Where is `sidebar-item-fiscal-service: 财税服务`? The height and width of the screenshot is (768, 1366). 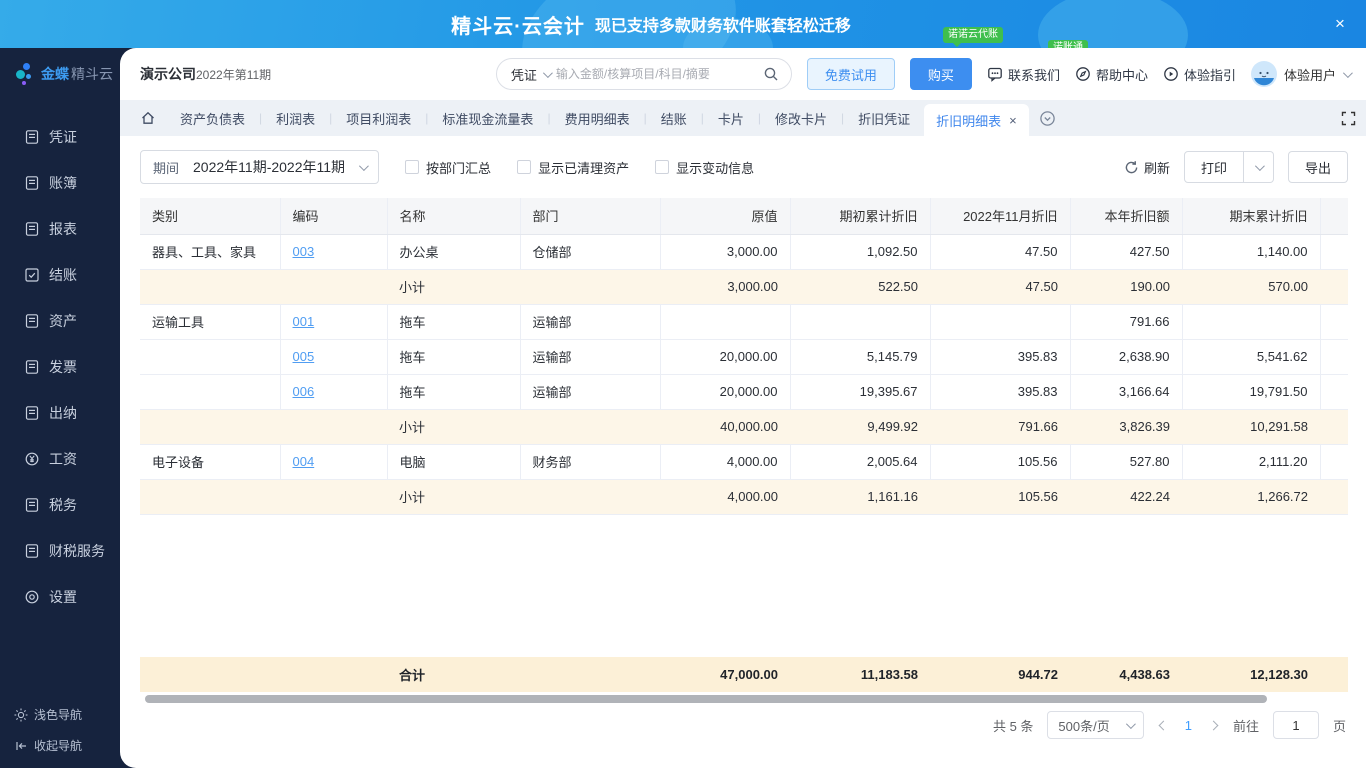
sidebar-item-fiscal-service: 财税服务 is located at coordinates (60, 551).